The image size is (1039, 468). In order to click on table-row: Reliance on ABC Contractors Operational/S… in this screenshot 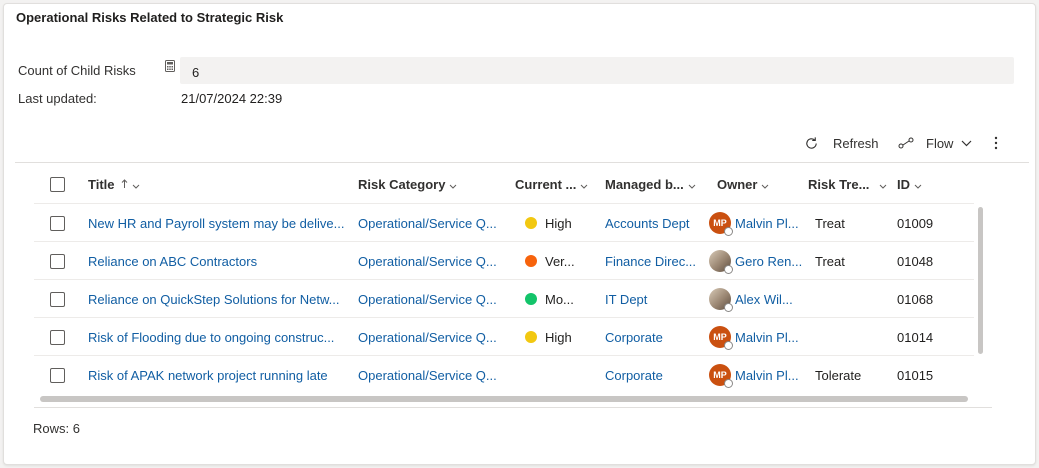, I will do `click(504, 260)`.